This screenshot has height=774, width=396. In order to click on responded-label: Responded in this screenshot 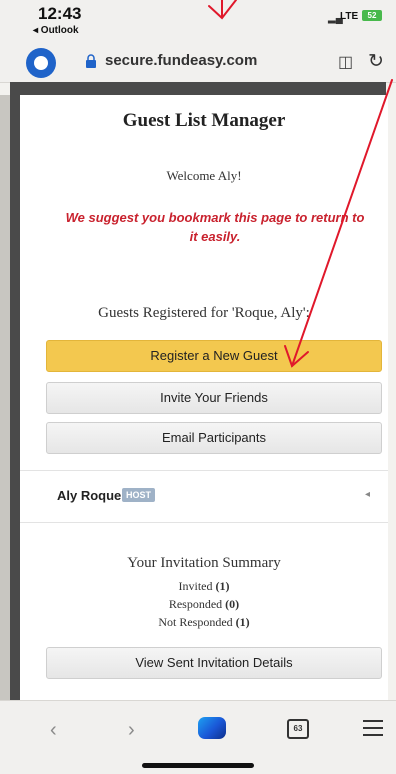, I will do `click(195, 604)`.